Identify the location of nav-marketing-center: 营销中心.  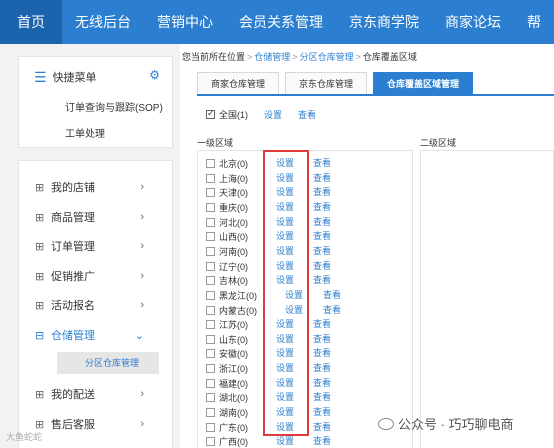
(185, 22).